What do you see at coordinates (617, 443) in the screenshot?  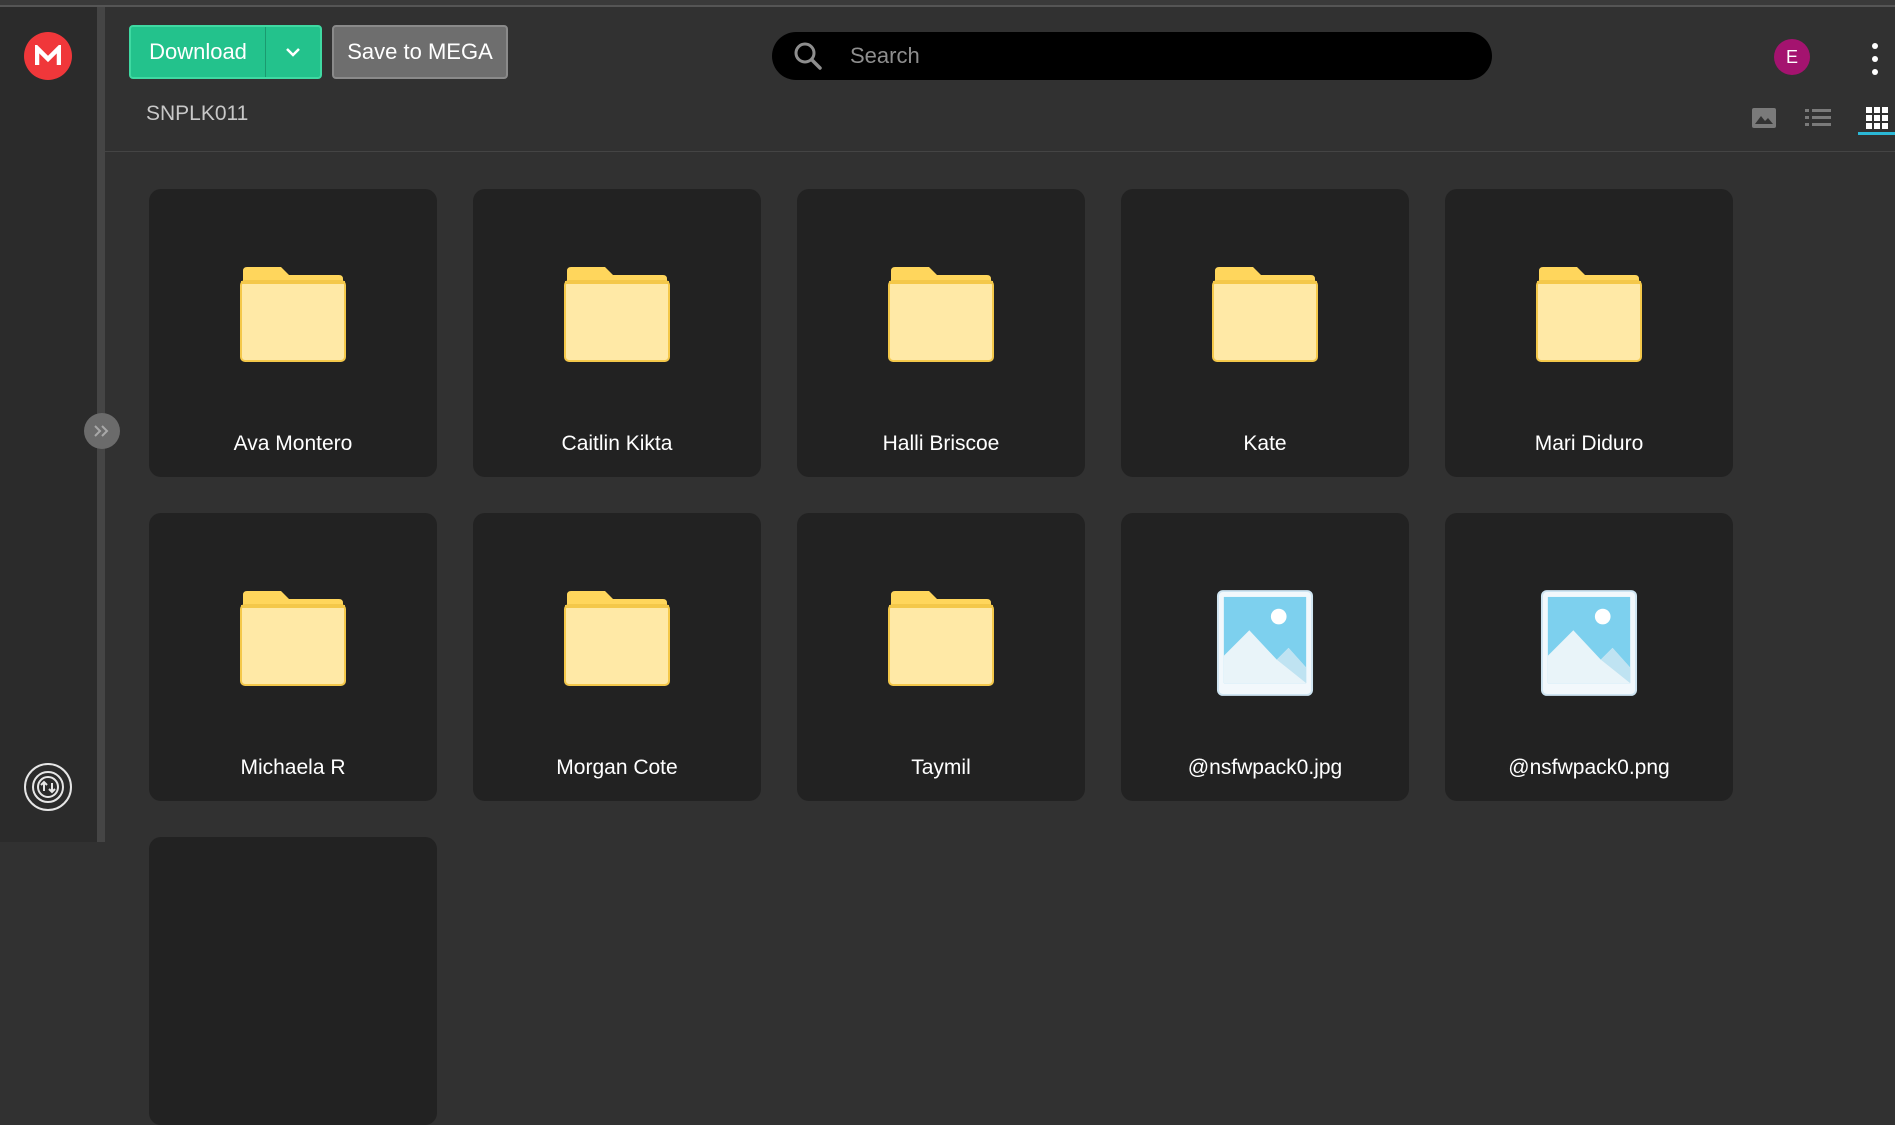 I see `item-name: Caitlin Kikta` at bounding box center [617, 443].